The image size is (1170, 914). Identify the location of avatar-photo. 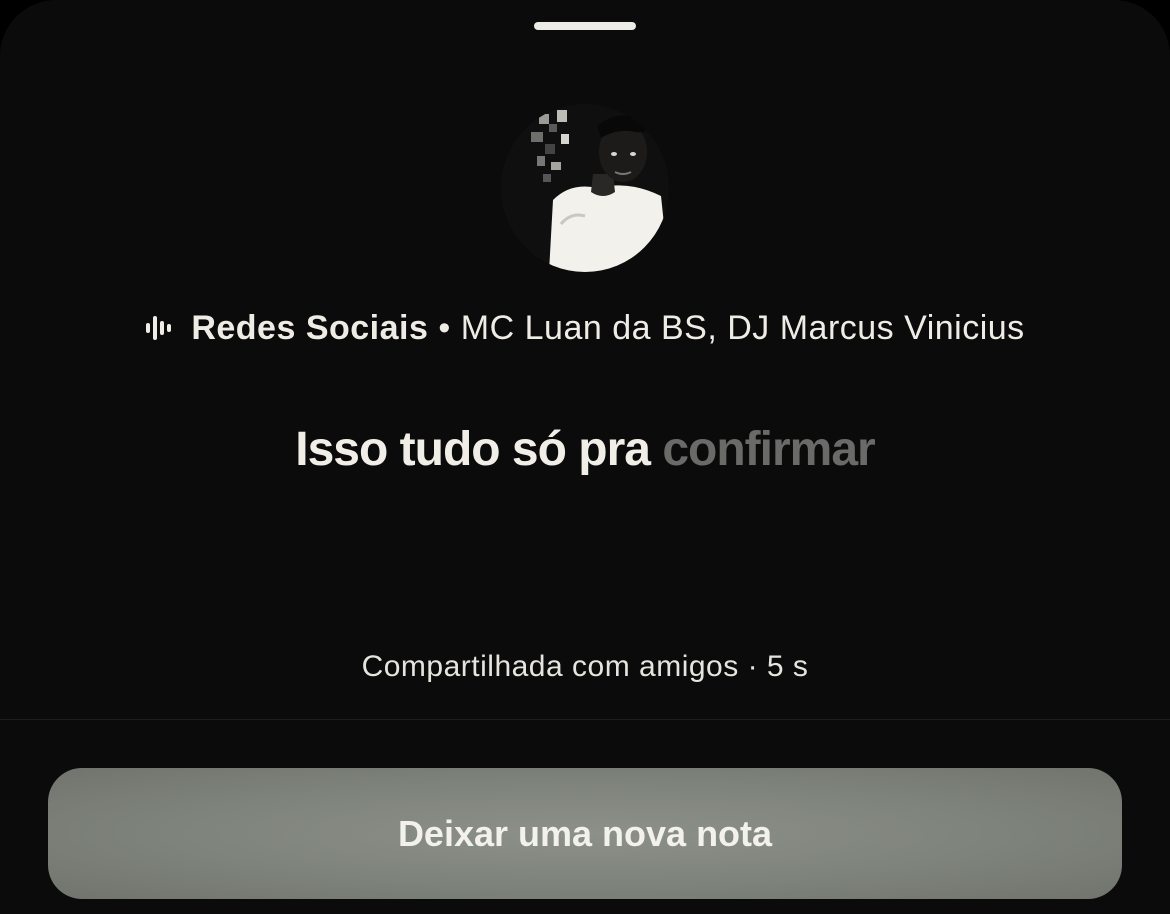
(585, 188).